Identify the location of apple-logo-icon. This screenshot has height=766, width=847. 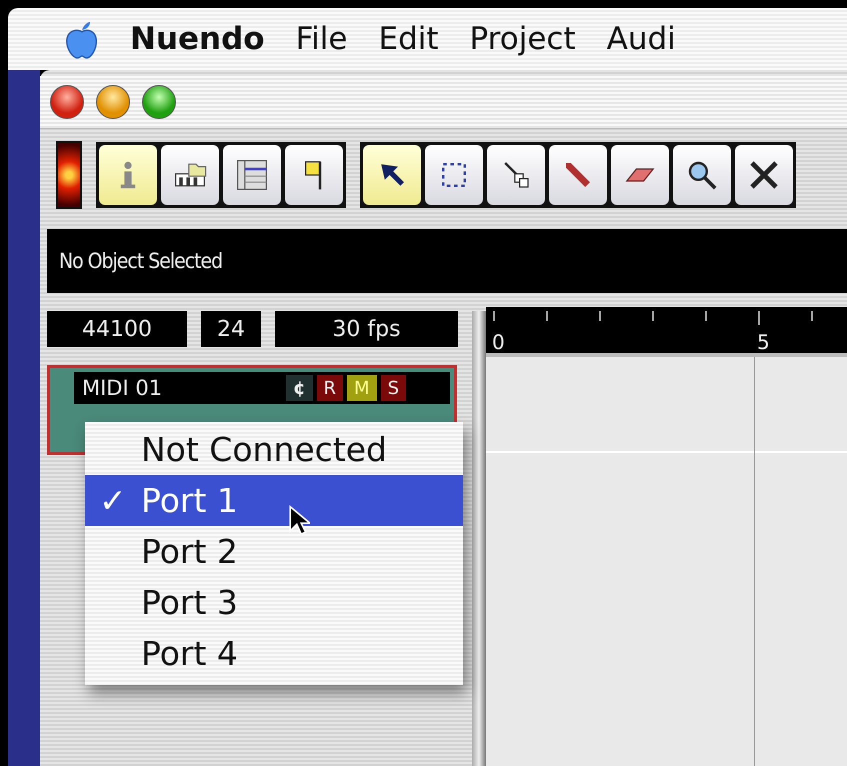
(82, 39).